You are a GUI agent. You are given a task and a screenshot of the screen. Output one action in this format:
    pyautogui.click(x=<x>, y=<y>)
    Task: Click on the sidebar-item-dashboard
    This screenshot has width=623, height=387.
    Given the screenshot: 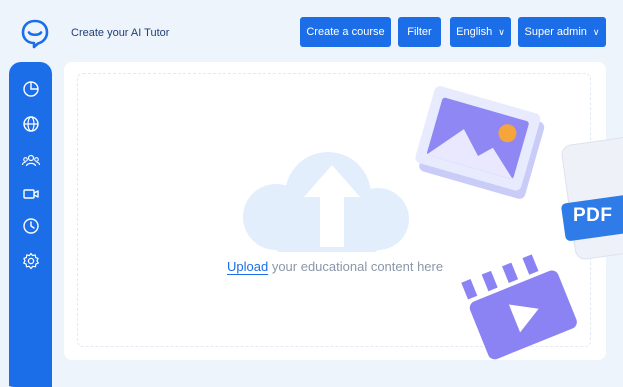 What is the action you would take?
    pyautogui.click(x=31, y=89)
    